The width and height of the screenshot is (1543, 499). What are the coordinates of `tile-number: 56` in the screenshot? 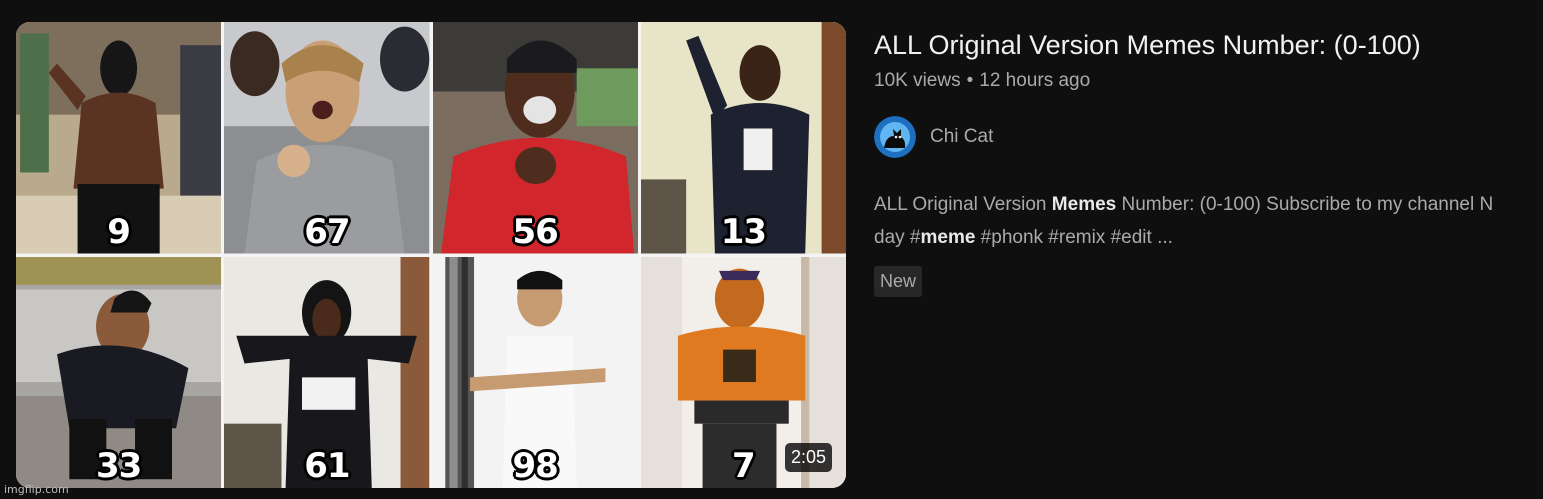 It's located at (535, 231).